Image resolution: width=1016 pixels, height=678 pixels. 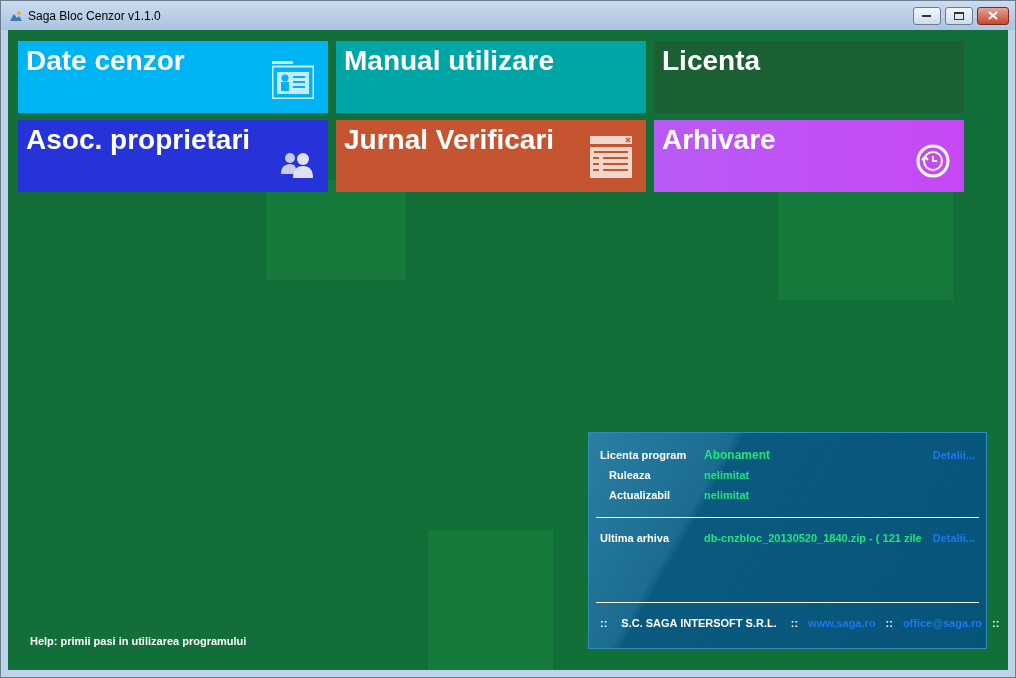 What do you see at coordinates (842, 623) in the screenshot?
I see `footer-link: www.saga.ro` at bounding box center [842, 623].